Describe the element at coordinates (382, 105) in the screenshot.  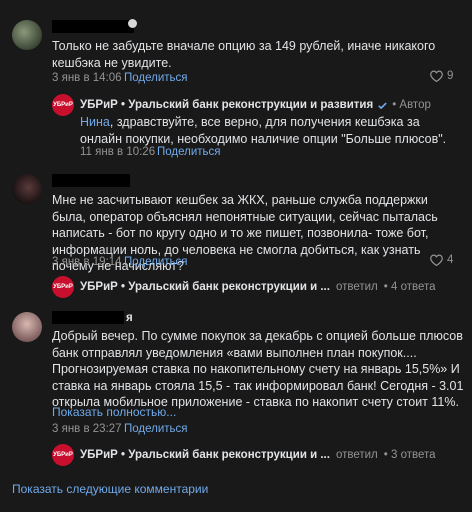
I see `verified-icon` at that location.